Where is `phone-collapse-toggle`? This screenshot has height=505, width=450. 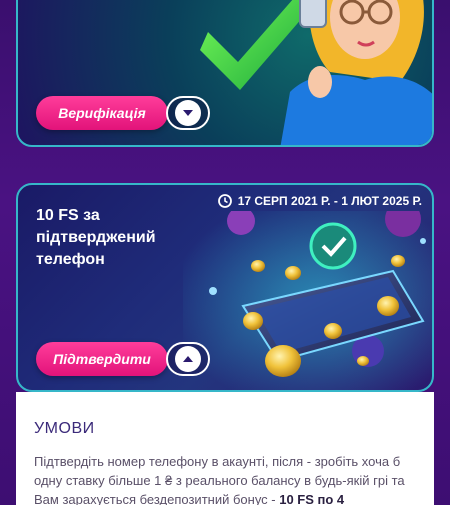
phone-collapse-toggle is located at coordinates (188, 359).